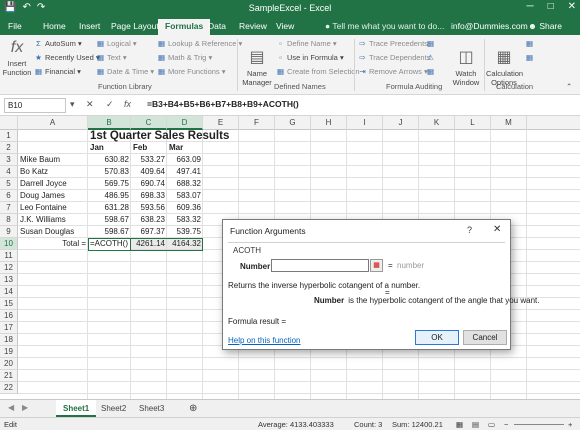 Image resolution: width=580 pixels, height=430 pixels. I want to click on date-time-button: ▦ Date & Time ▾, so click(125, 71).